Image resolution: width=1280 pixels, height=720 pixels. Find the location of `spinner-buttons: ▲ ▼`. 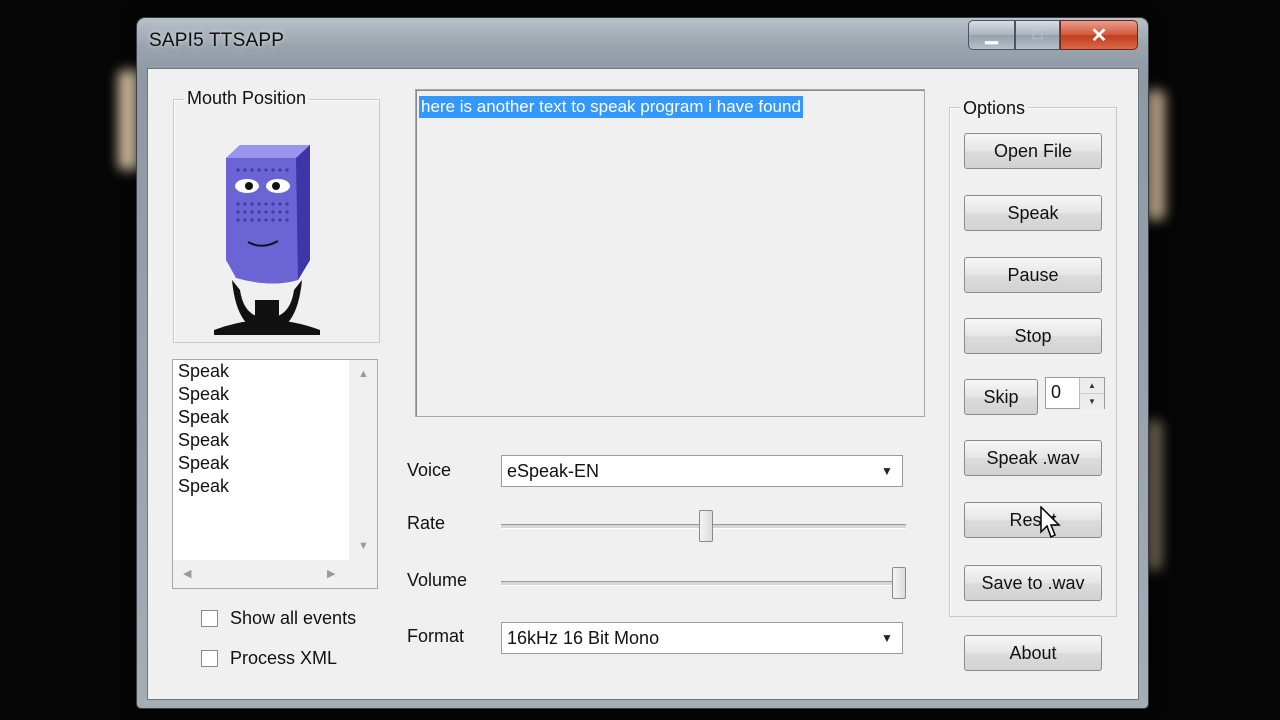

spinner-buttons: ▲ ▼ is located at coordinates (1091, 393).